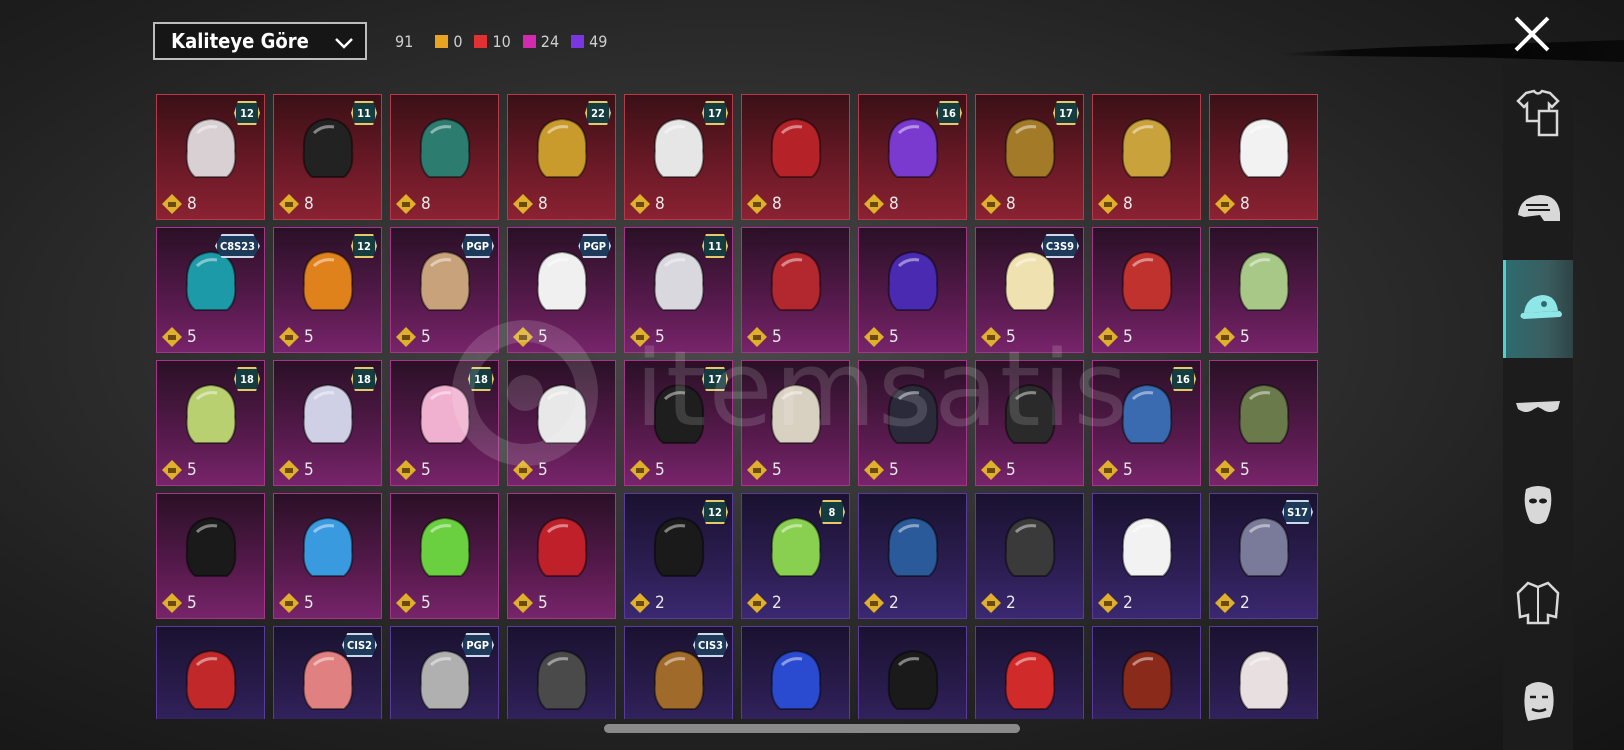 This screenshot has height=750, width=1624. I want to click on item-tile-cricket-helmet, so click(795, 672).